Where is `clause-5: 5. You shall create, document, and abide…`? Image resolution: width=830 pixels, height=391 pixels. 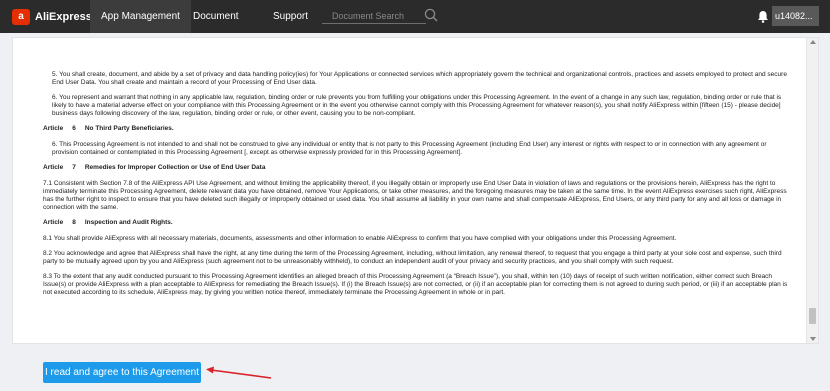 clause-5: 5. You shall create, document, and abide… is located at coordinates (419, 78).